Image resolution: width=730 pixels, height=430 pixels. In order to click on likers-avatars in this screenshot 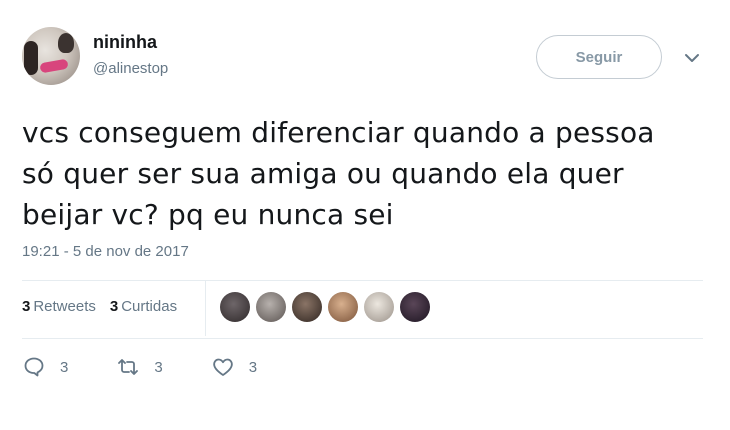, I will do `click(325, 307)`.